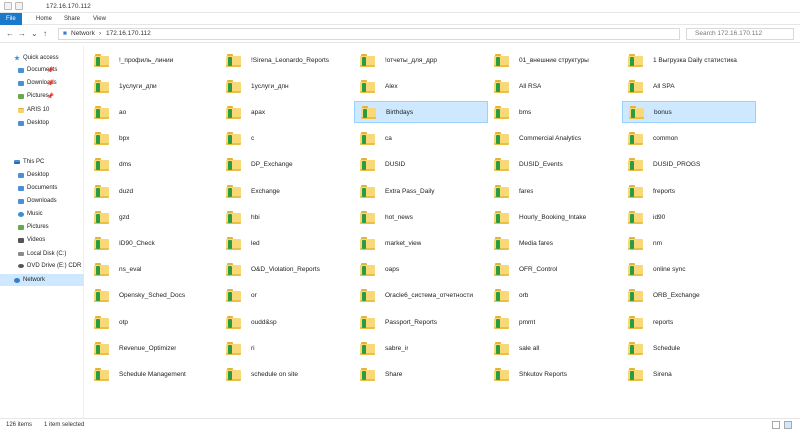  What do you see at coordinates (42, 58) in the screenshot?
I see `sidebar-item-quick-access: Quick access` at bounding box center [42, 58].